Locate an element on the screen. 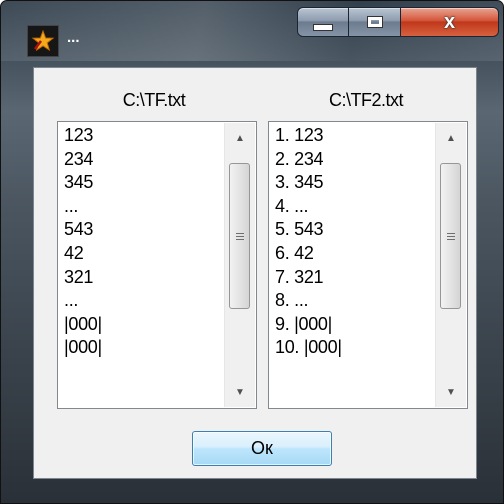  left-vertical-scrollbar: ▲ ▼ is located at coordinates (239, 265).